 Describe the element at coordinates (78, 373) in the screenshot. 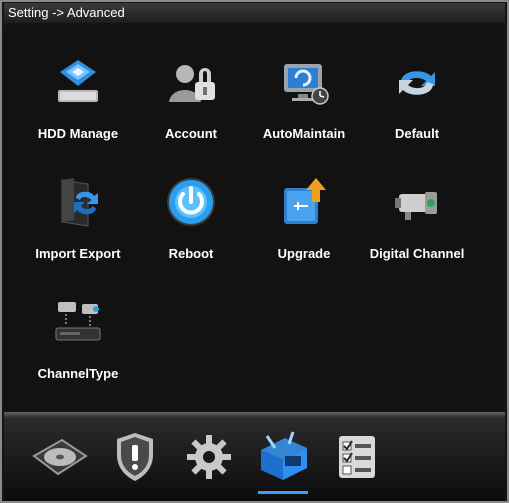

I see `channel-type-label: ChannelType` at that location.